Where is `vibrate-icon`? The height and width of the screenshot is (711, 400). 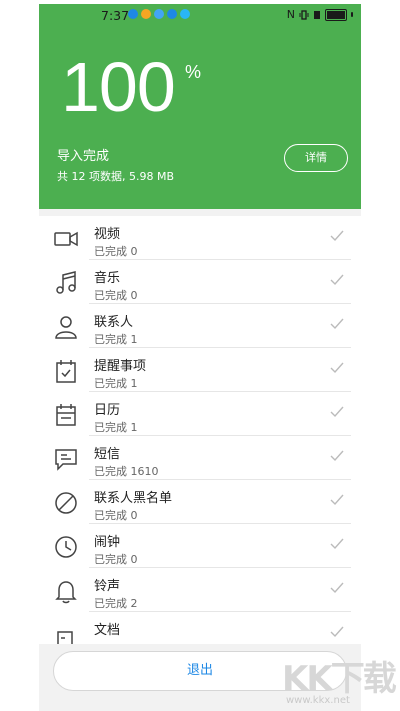
vibrate-icon is located at coordinates (304, 14).